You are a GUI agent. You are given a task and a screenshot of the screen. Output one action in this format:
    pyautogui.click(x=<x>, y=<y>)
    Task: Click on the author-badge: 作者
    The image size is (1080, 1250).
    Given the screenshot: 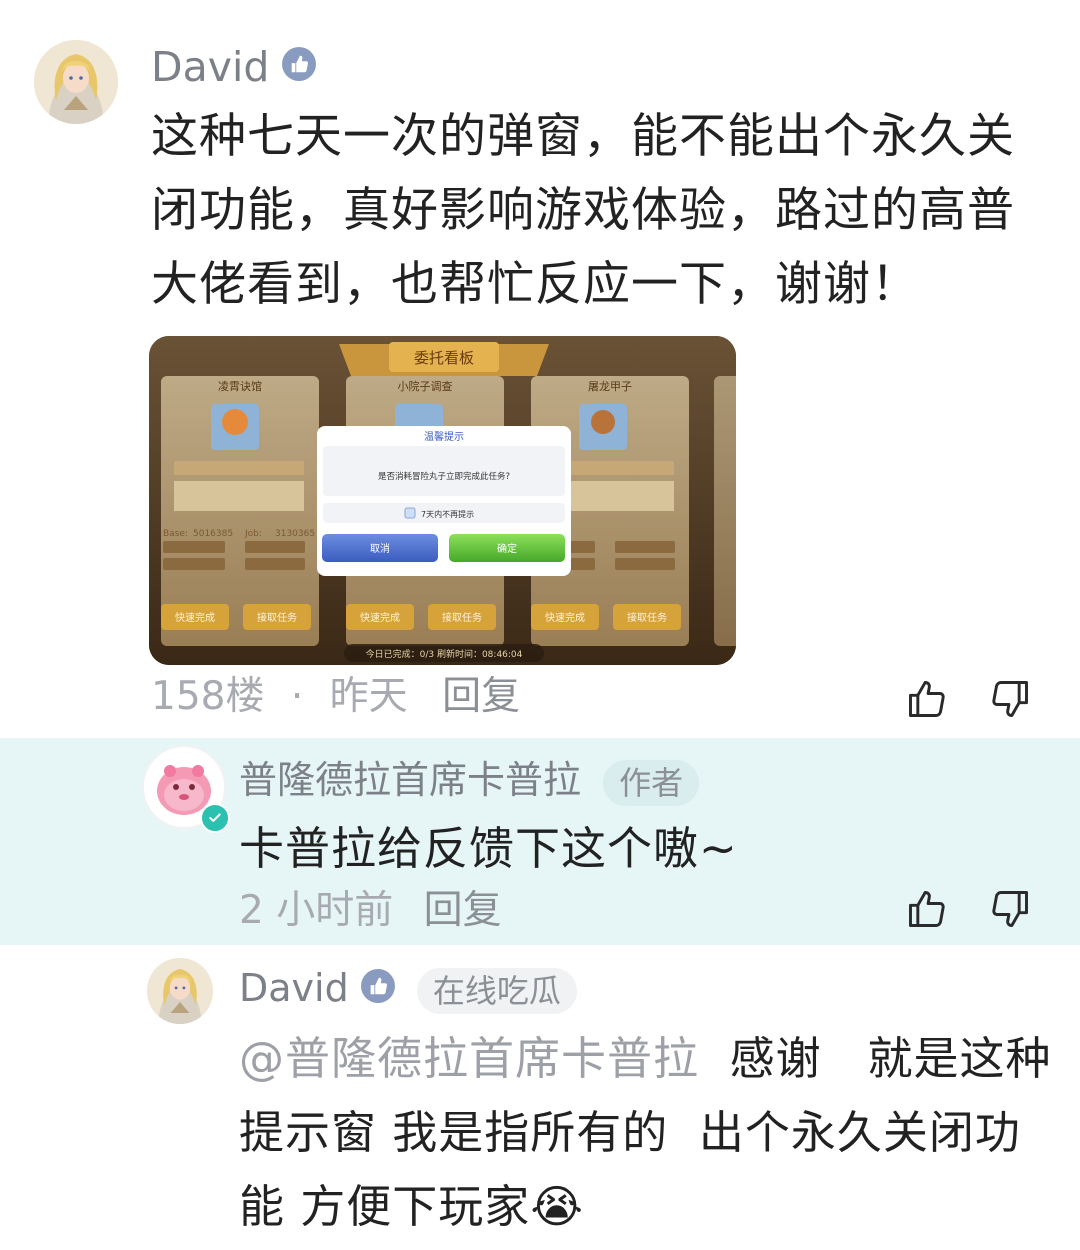 What is the action you would take?
    pyautogui.click(x=651, y=782)
    